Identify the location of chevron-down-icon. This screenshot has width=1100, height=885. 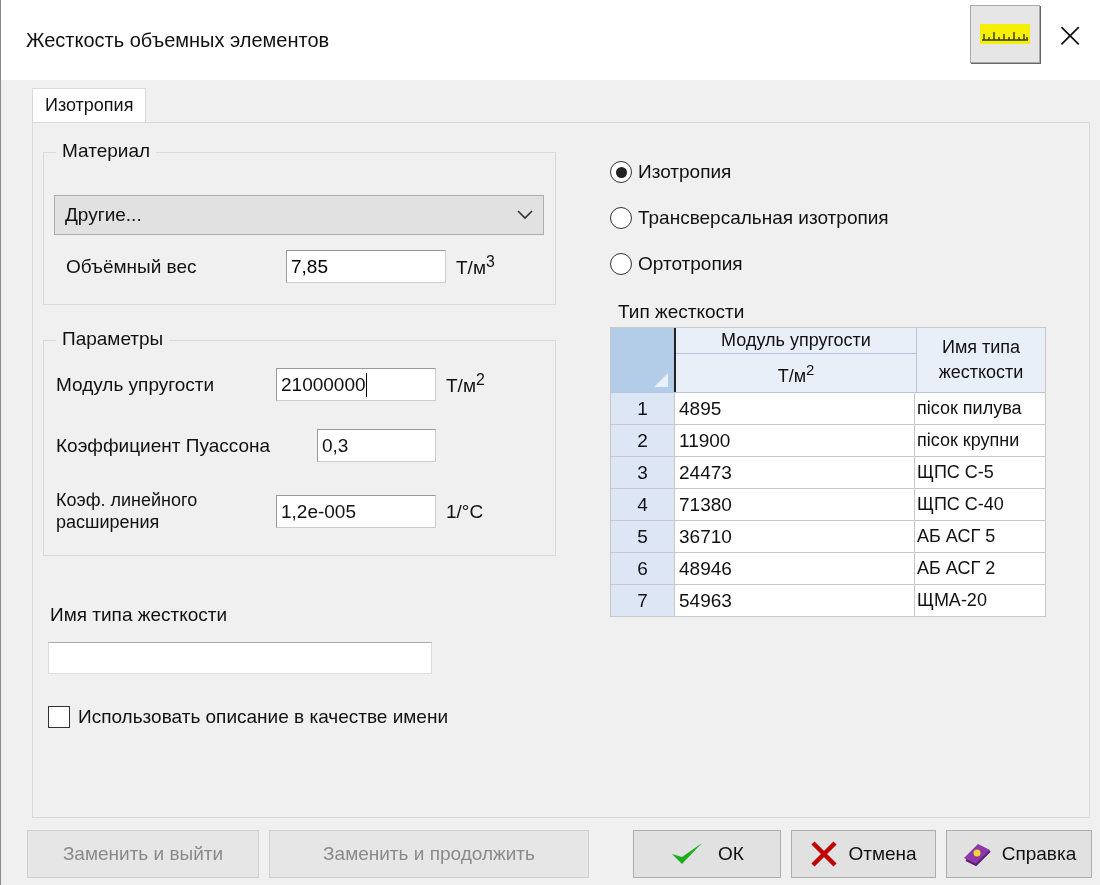
(525, 215).